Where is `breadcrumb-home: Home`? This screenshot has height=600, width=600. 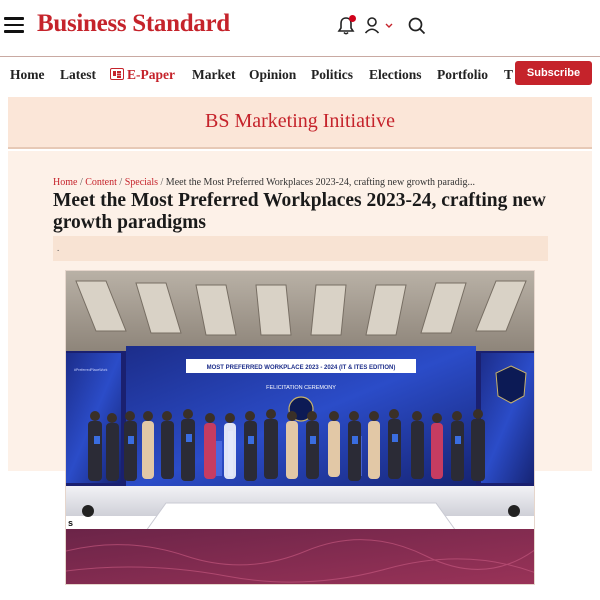
breadcrumb-home: Home is located at coordinates (65, 182).